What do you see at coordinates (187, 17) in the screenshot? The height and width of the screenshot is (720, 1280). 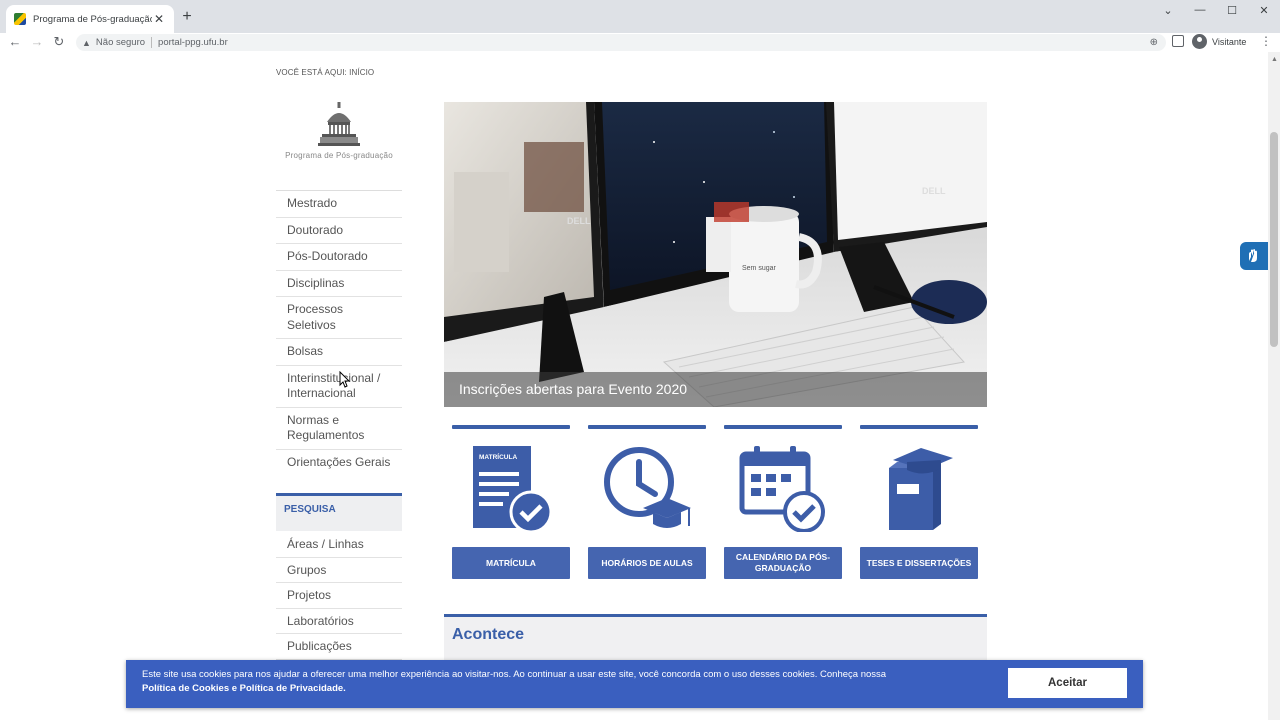 I see `new-tab-button: +` at bounding box center [187, 17].